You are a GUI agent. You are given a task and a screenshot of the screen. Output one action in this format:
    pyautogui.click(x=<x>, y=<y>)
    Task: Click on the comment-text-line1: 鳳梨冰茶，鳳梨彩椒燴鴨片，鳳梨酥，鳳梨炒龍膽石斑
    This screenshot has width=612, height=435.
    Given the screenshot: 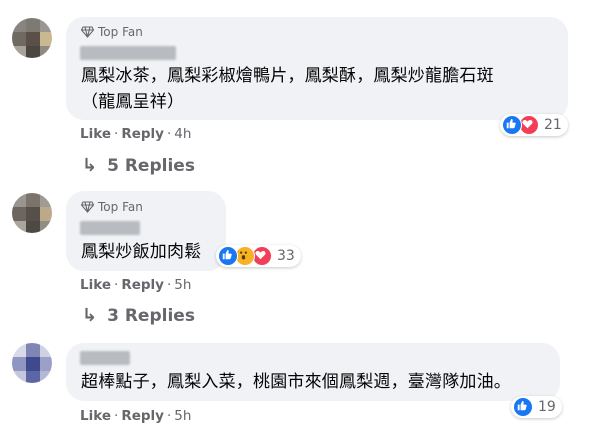 What is the action you would take?
    pyautogui.click(x=287, y=76)
    